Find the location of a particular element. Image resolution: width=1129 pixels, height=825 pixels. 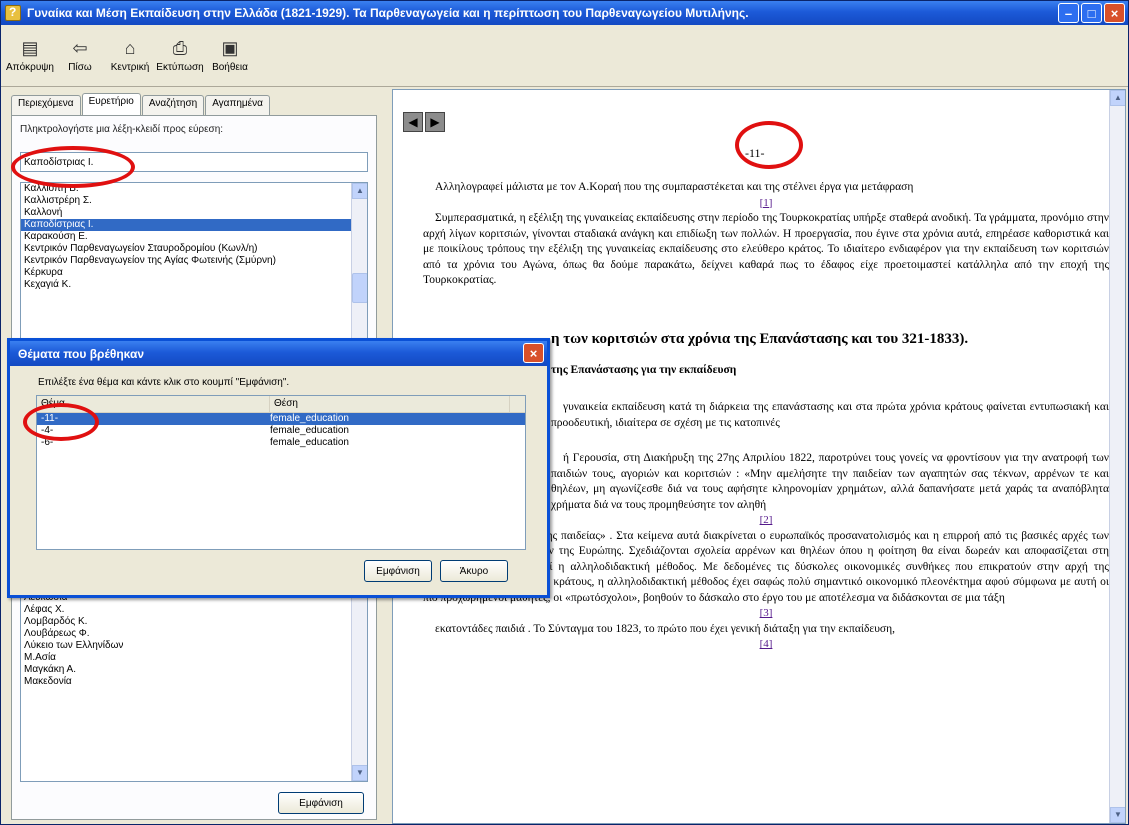

home-icon: ⌂ is located at coordinates (130, 48).